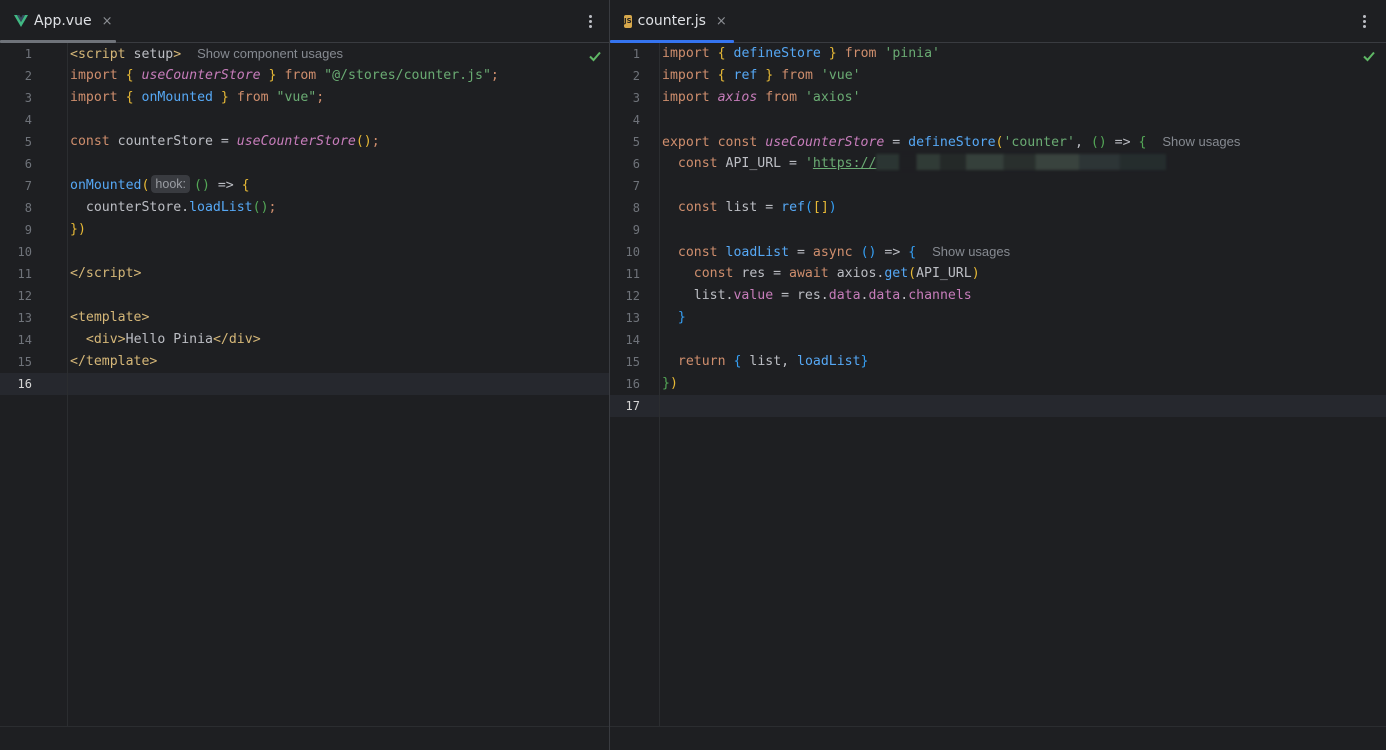  I want to click on url-link: https://, so click(845, 163).